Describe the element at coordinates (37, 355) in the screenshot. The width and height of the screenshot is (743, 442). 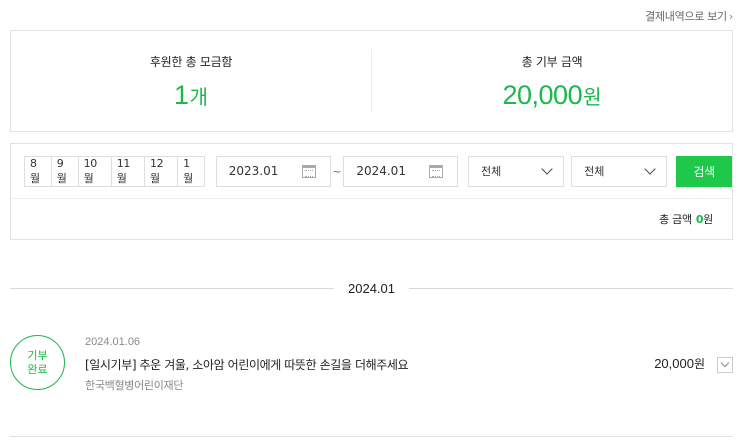
I see `status-badge-line1: 기부` at that location.